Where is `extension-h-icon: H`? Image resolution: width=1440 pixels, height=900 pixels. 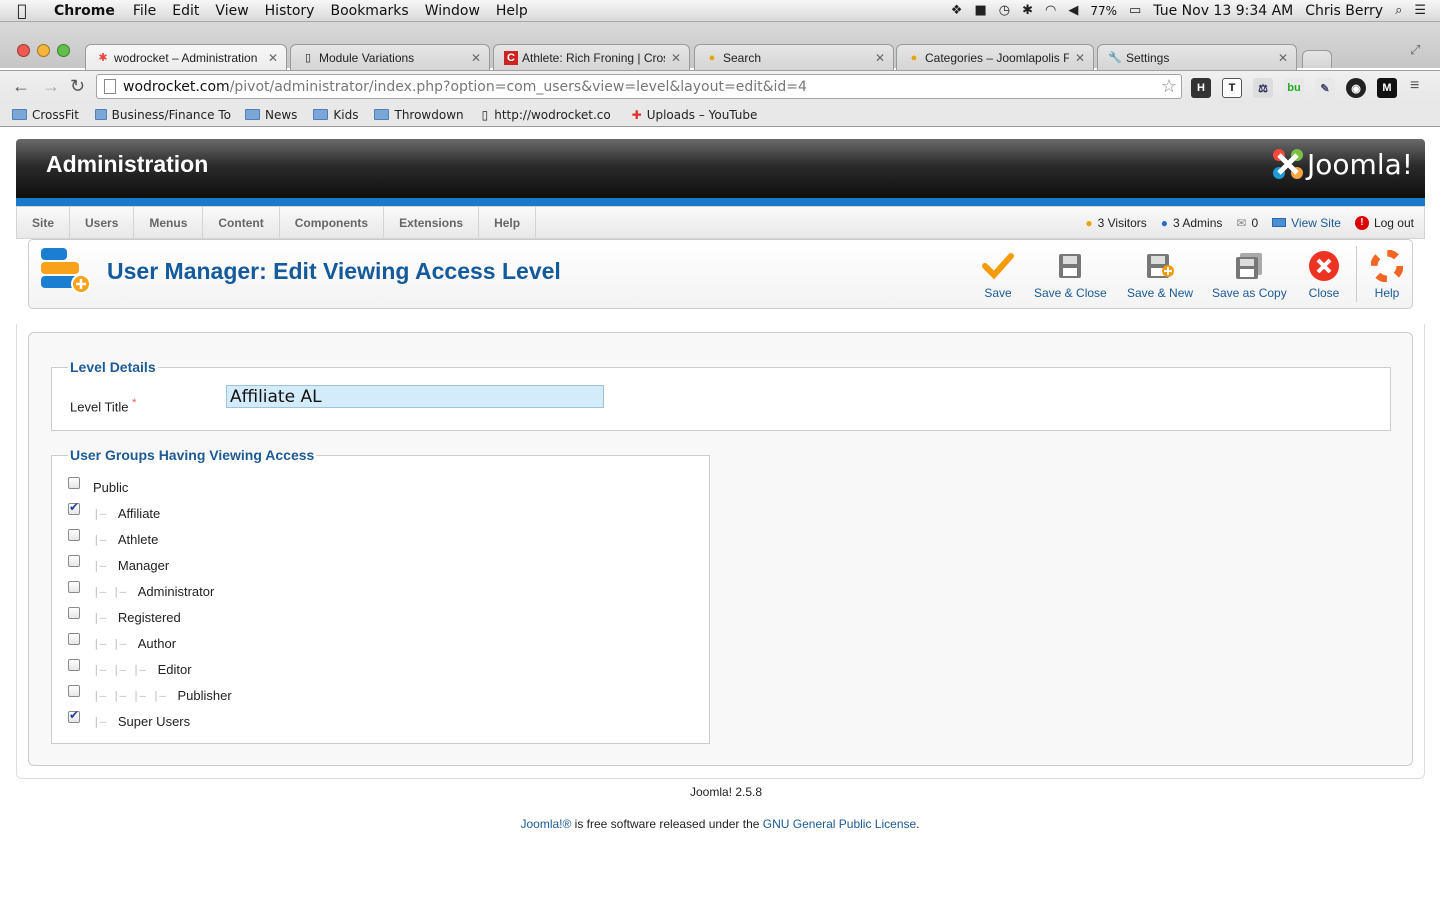 extension-h-icon: H is located at coordinates (1201, 88).